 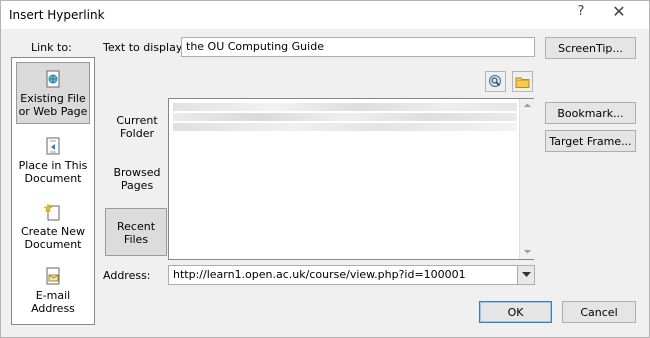 What do you see at coordinates (137, 120) in the screenshot?
I see `tab-current-folder-line1: Current` at bounding box center [137, 120].